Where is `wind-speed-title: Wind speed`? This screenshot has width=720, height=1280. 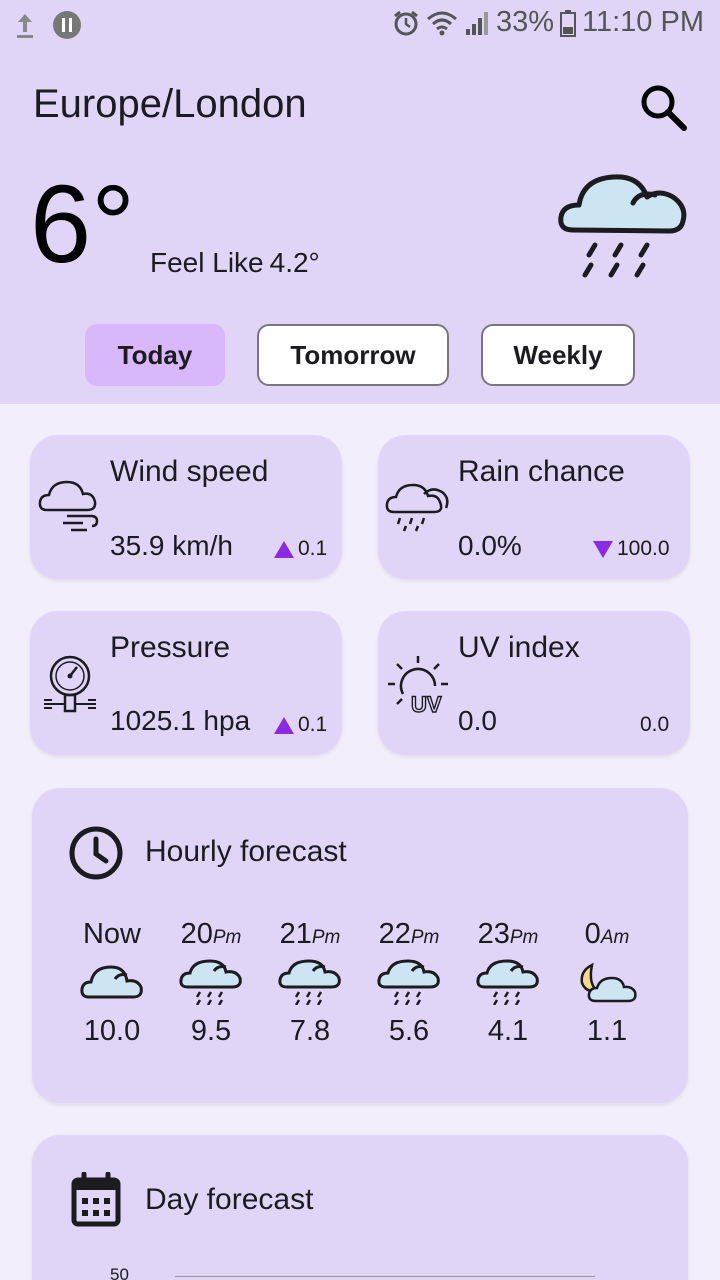
wind-speed-title: Wind speed is located at coordinates (189, 471).